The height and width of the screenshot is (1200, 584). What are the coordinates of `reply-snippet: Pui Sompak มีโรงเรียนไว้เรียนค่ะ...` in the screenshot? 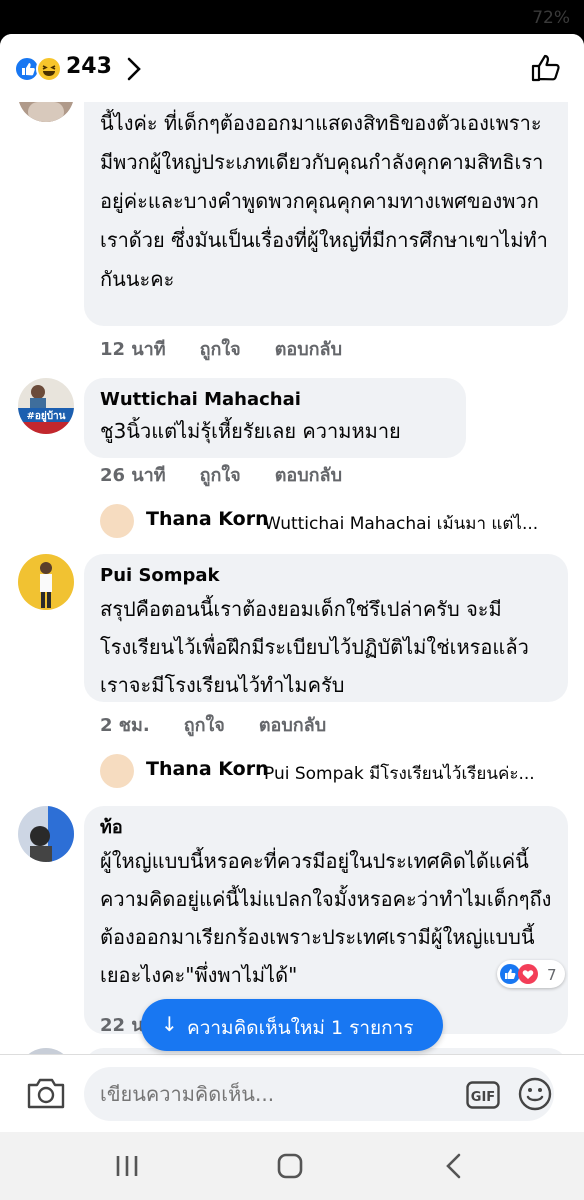 It's located at (399, 774).